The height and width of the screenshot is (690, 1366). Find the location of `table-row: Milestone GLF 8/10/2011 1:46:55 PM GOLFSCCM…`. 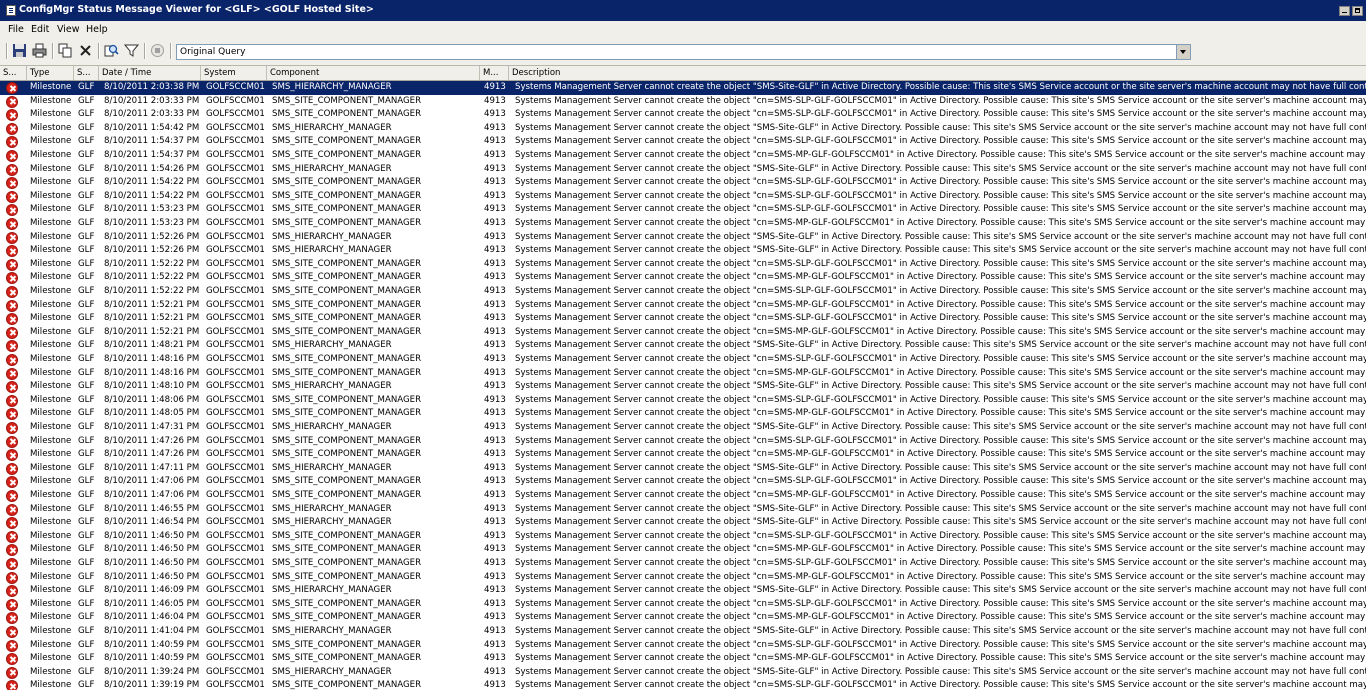

table-row: Milestone GLF 8/10/2011 1:46:55 PM GOLFSCCM… is located at coordinates (683, 510).